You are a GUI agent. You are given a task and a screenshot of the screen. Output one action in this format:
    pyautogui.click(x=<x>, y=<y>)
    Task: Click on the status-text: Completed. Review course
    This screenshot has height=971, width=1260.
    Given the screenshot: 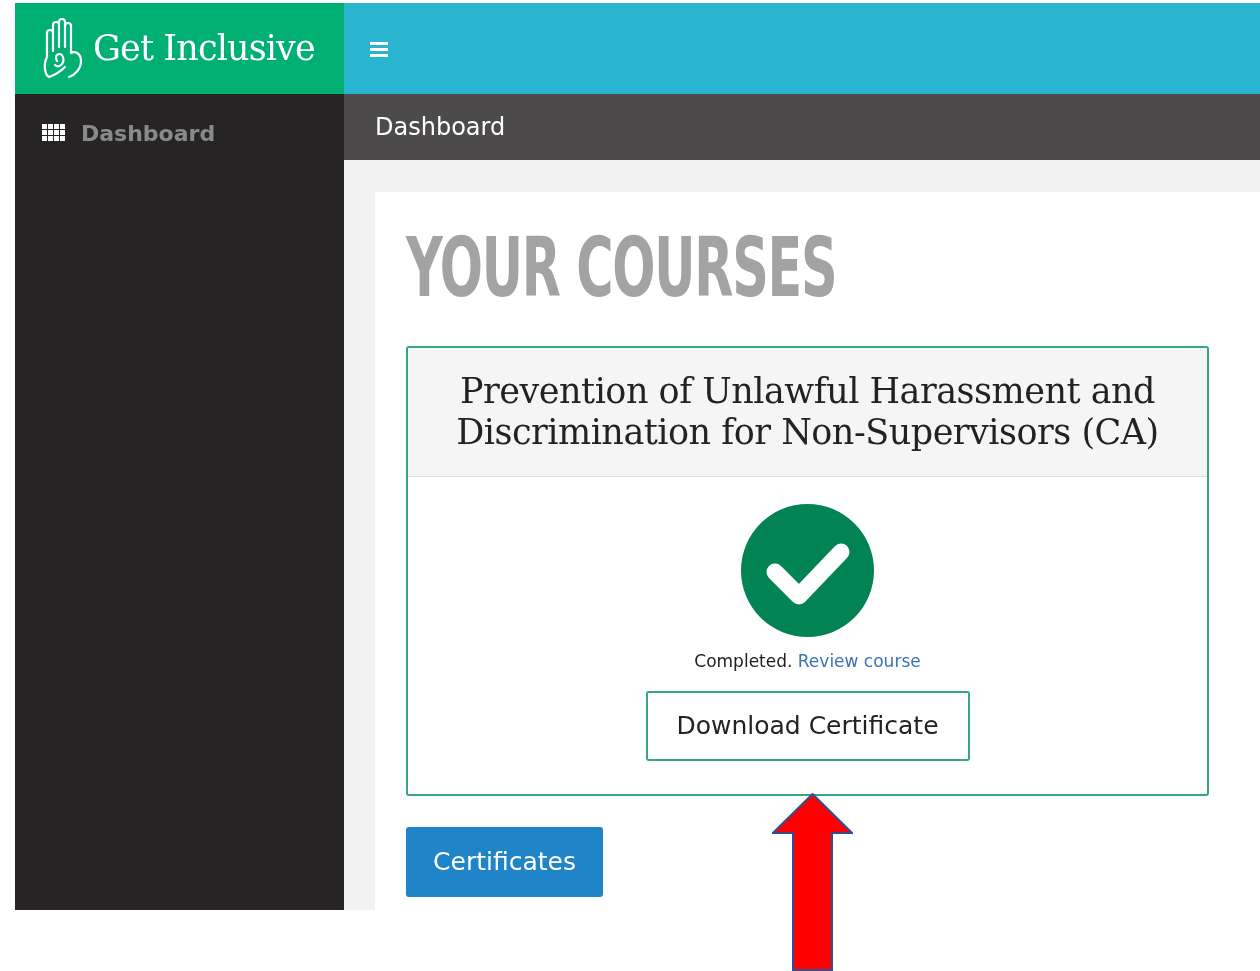 What is the action you would take?
    pyautogui.click(x=807, y=661)
    